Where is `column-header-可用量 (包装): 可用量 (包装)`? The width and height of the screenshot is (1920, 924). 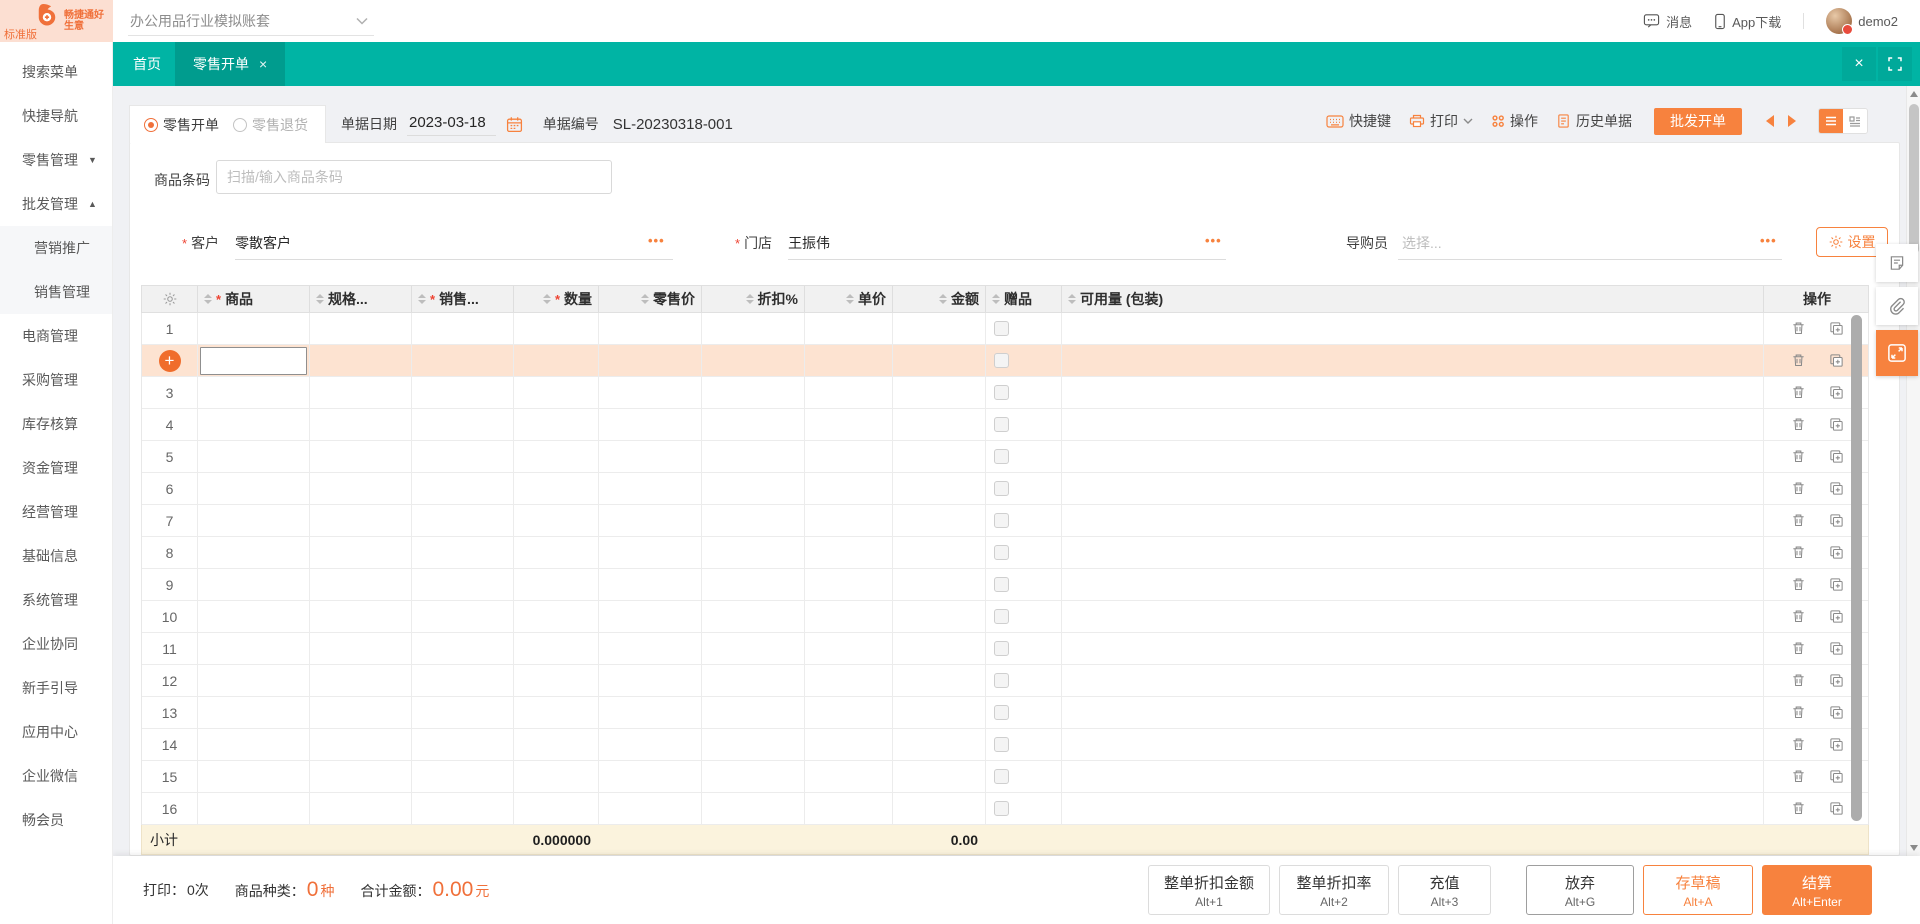
column-header-可用量 (包装): 可用量 (包装) is located at coordinates (1413, 299).